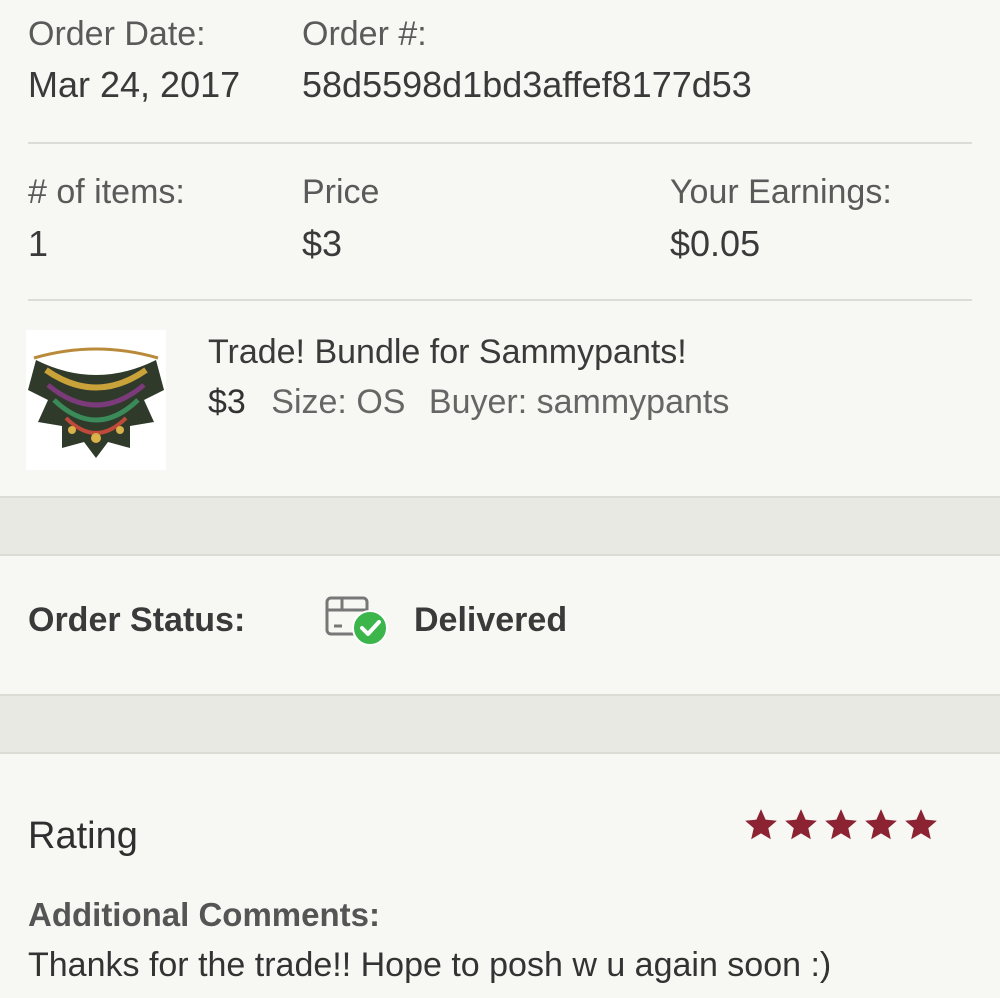 The width and height of the screenshot is (1000, 998). What do you see at coordinates (204, 914) in the screenshot?
I see `additional-comments-label: Additional Comments:` at bounding box center [204, 914].